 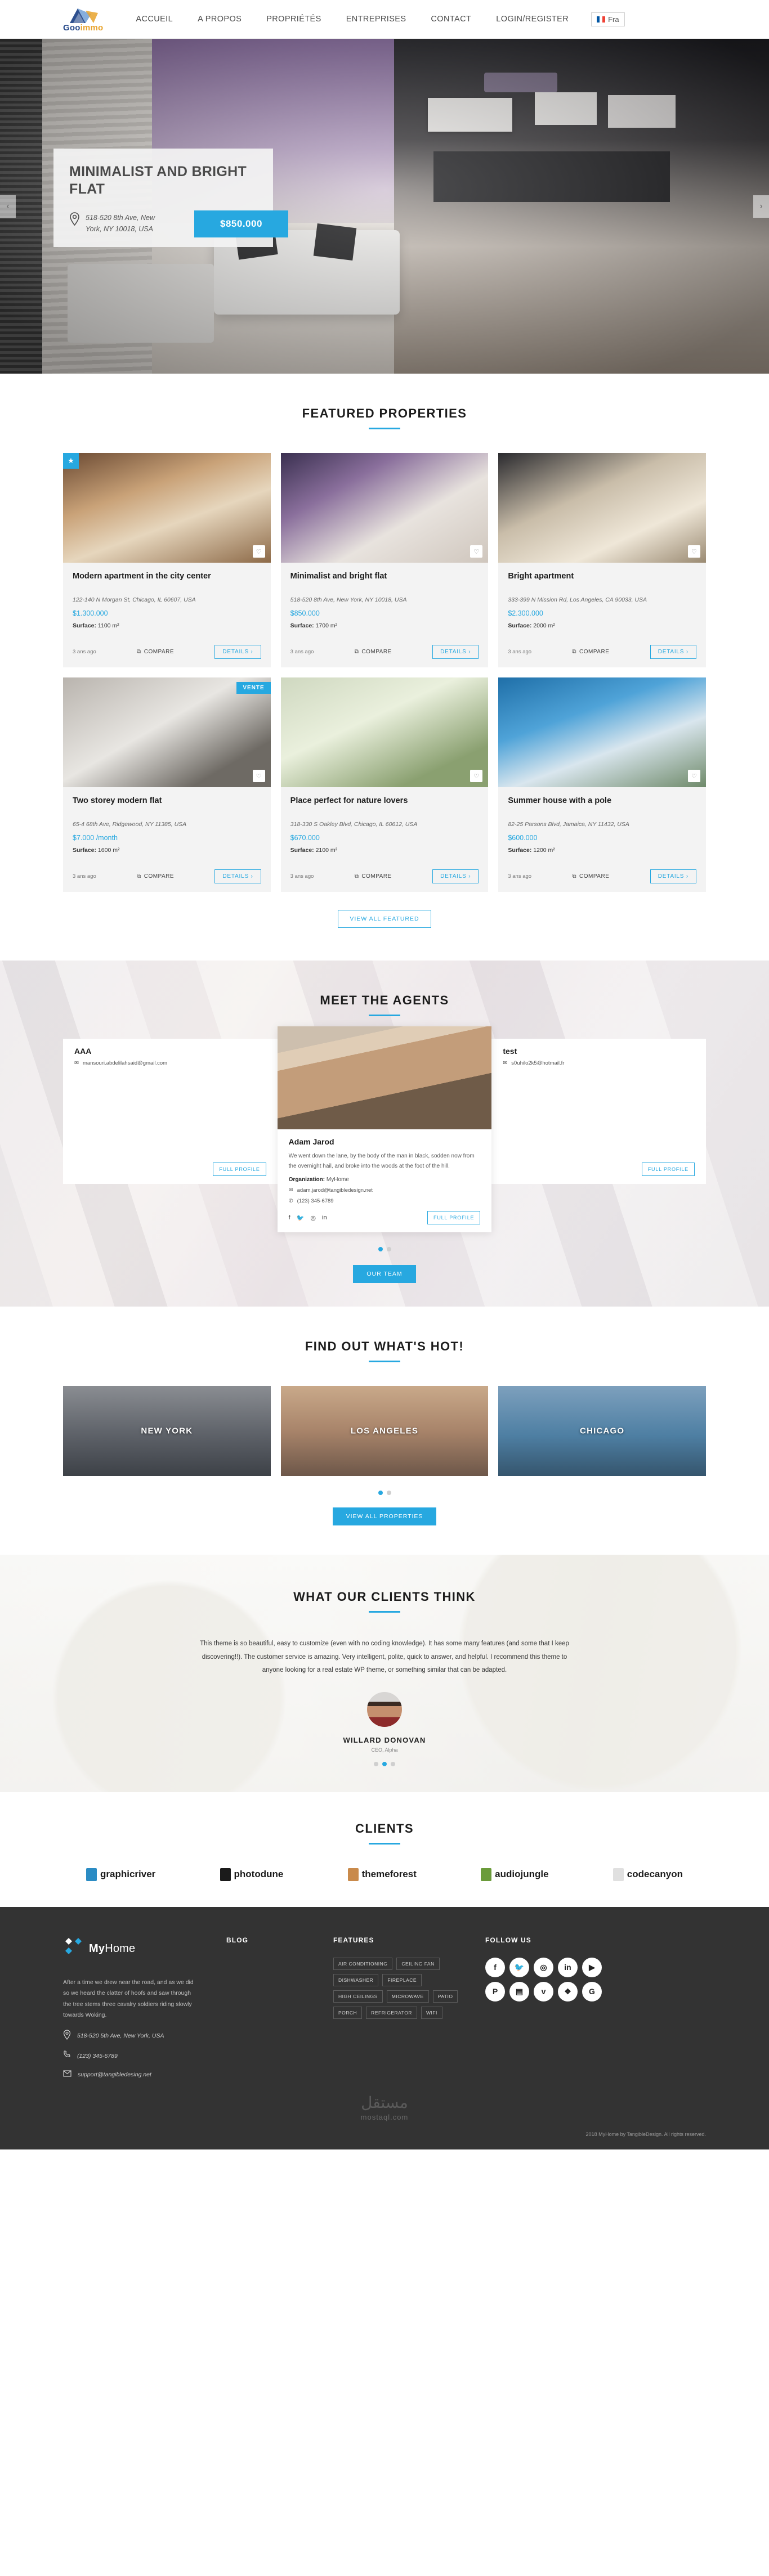 What do you see at coordinates (592, 1967) in the screenshot?
I see `youtube-icon: ▶` at bounding box center [592, 1967].